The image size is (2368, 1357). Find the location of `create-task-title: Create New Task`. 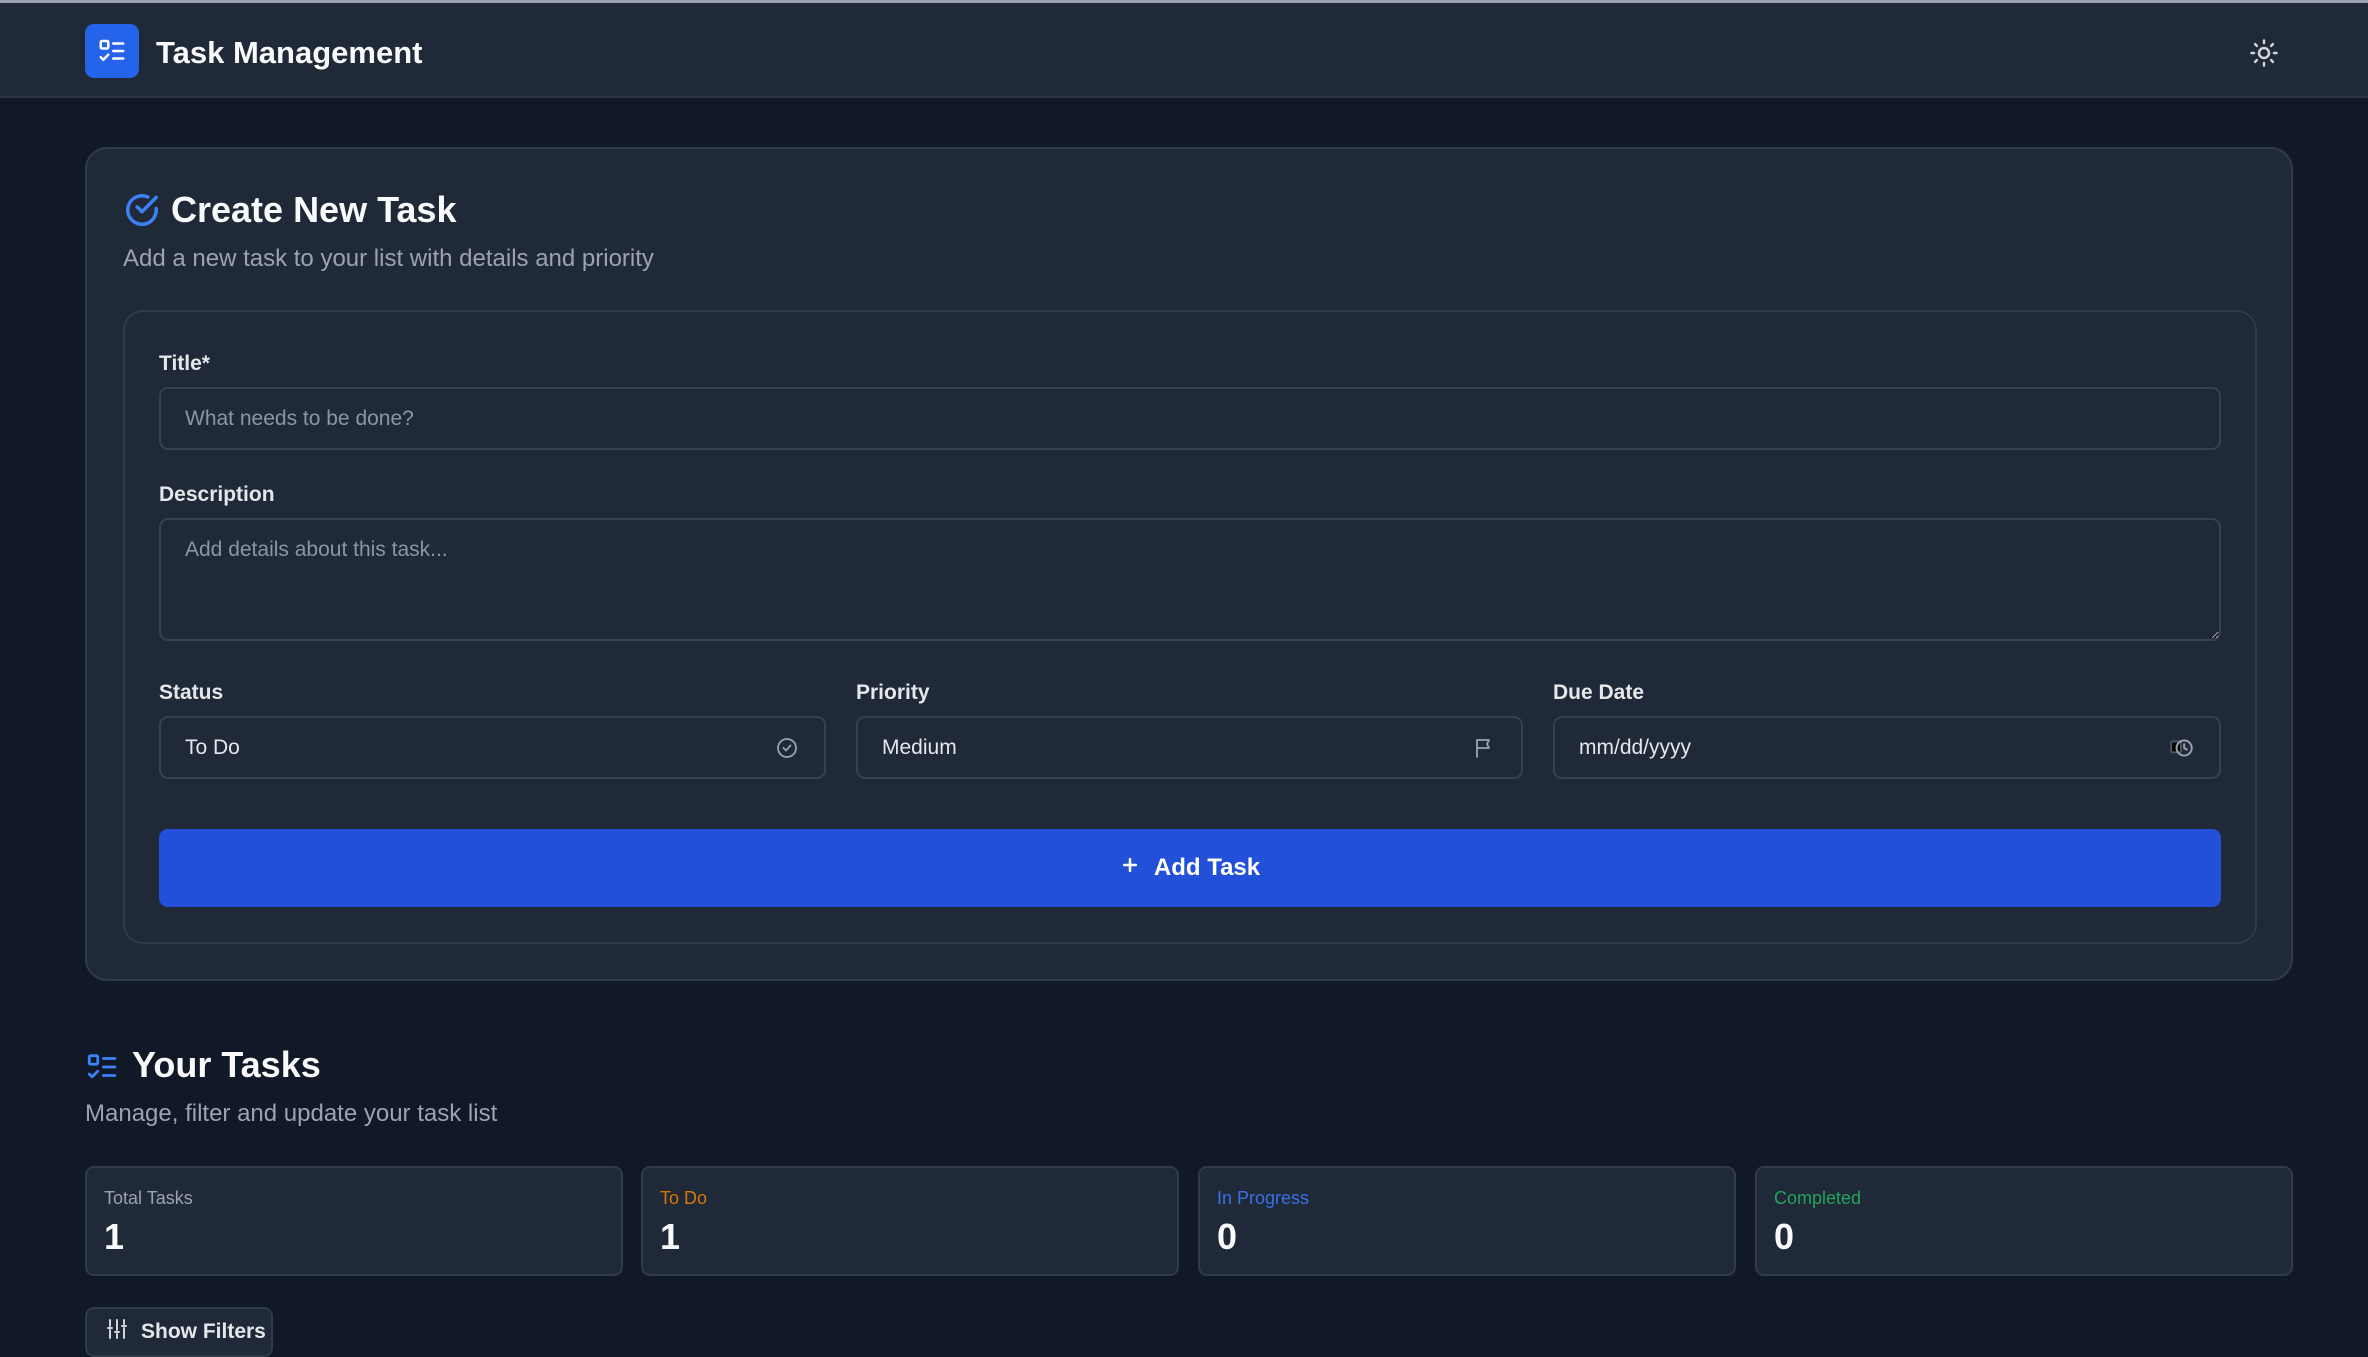

create-task-title: Create New Task is located at coordinates (314, 209).